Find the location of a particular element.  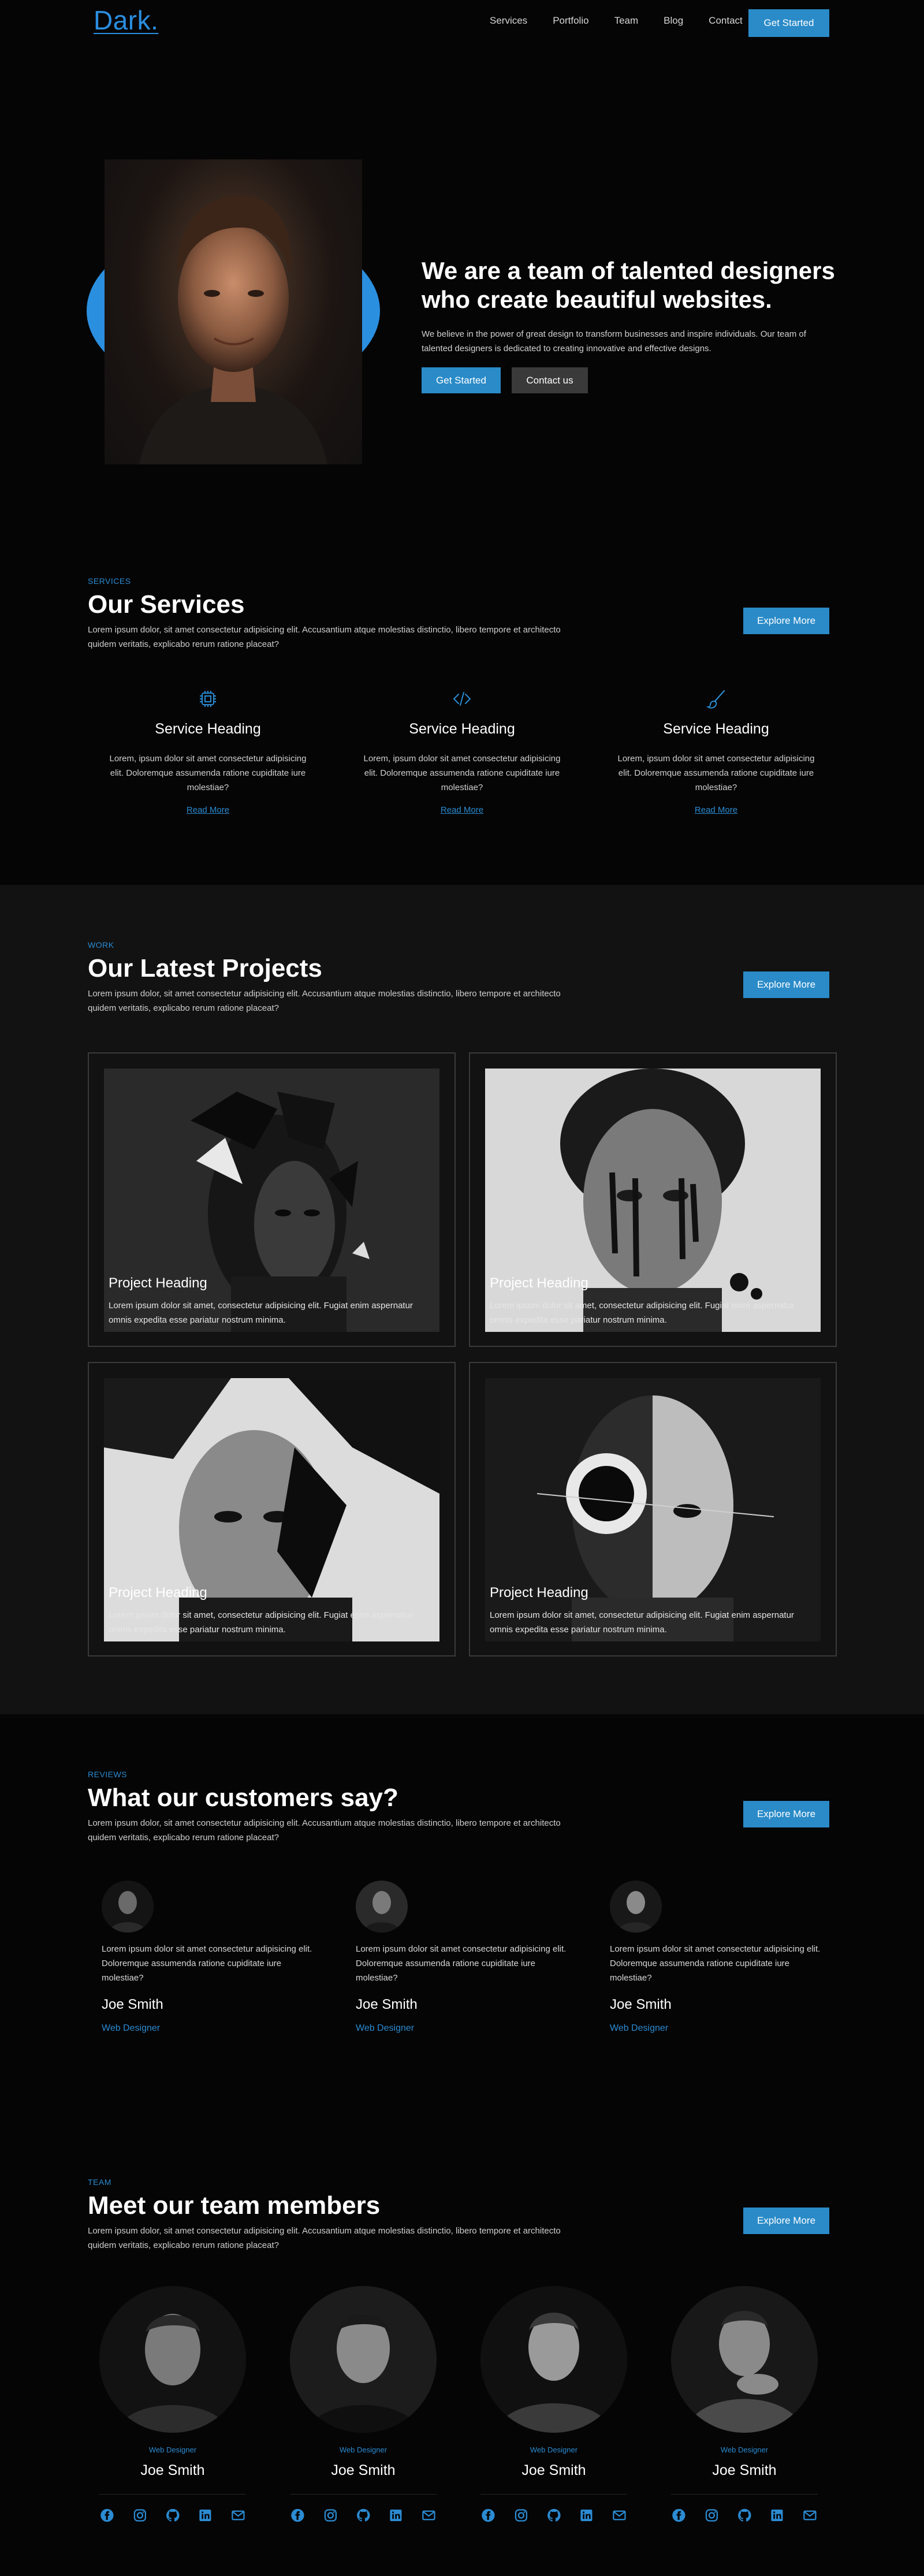

reviews-explore-button: Explore More is located at coordinates (786, 1814).